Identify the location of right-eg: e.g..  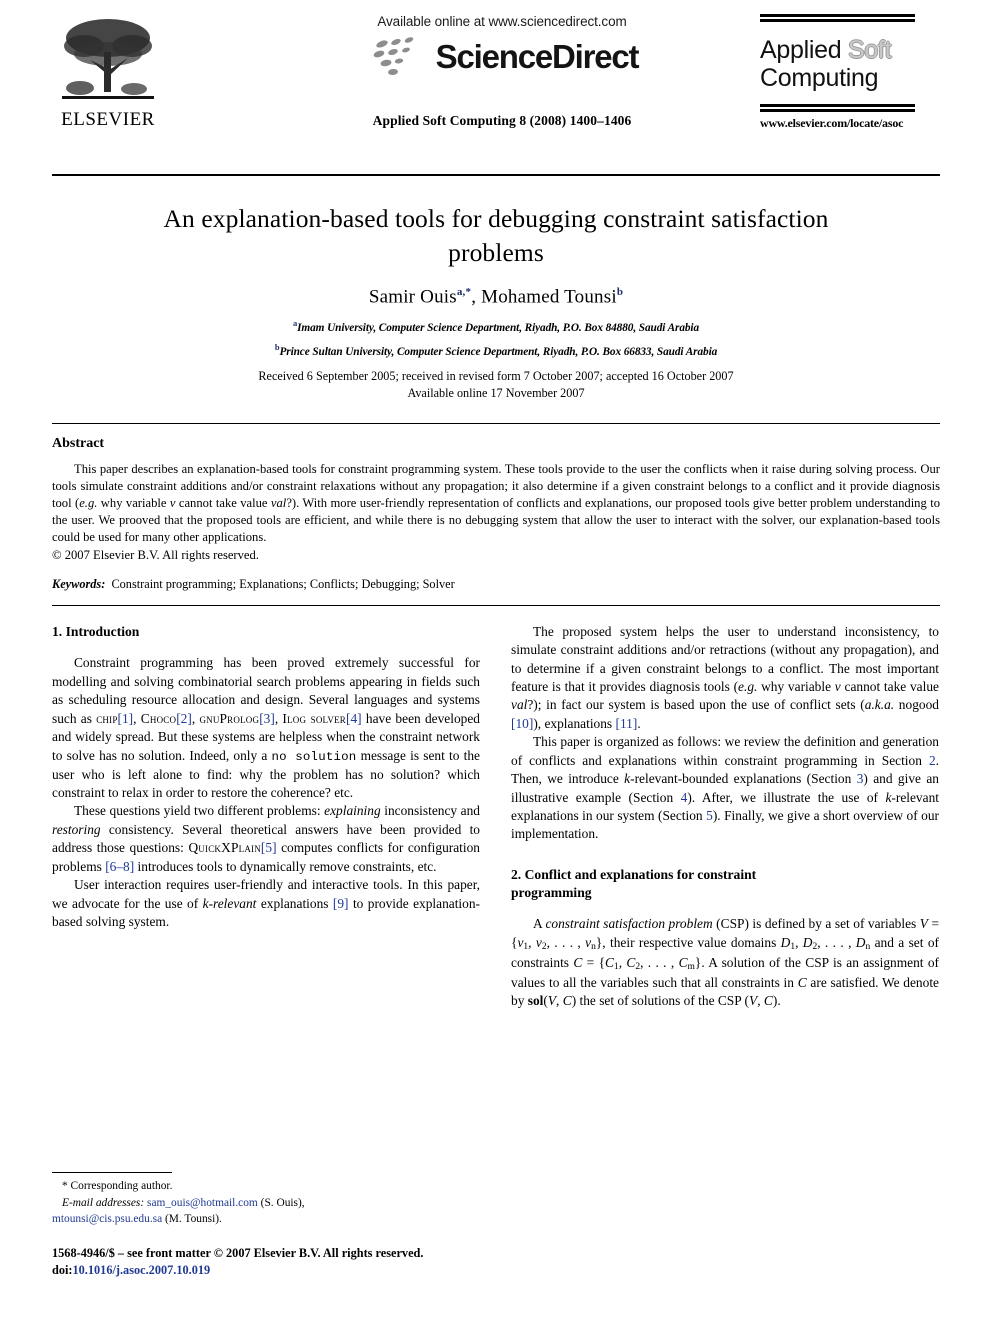
(748, 687).